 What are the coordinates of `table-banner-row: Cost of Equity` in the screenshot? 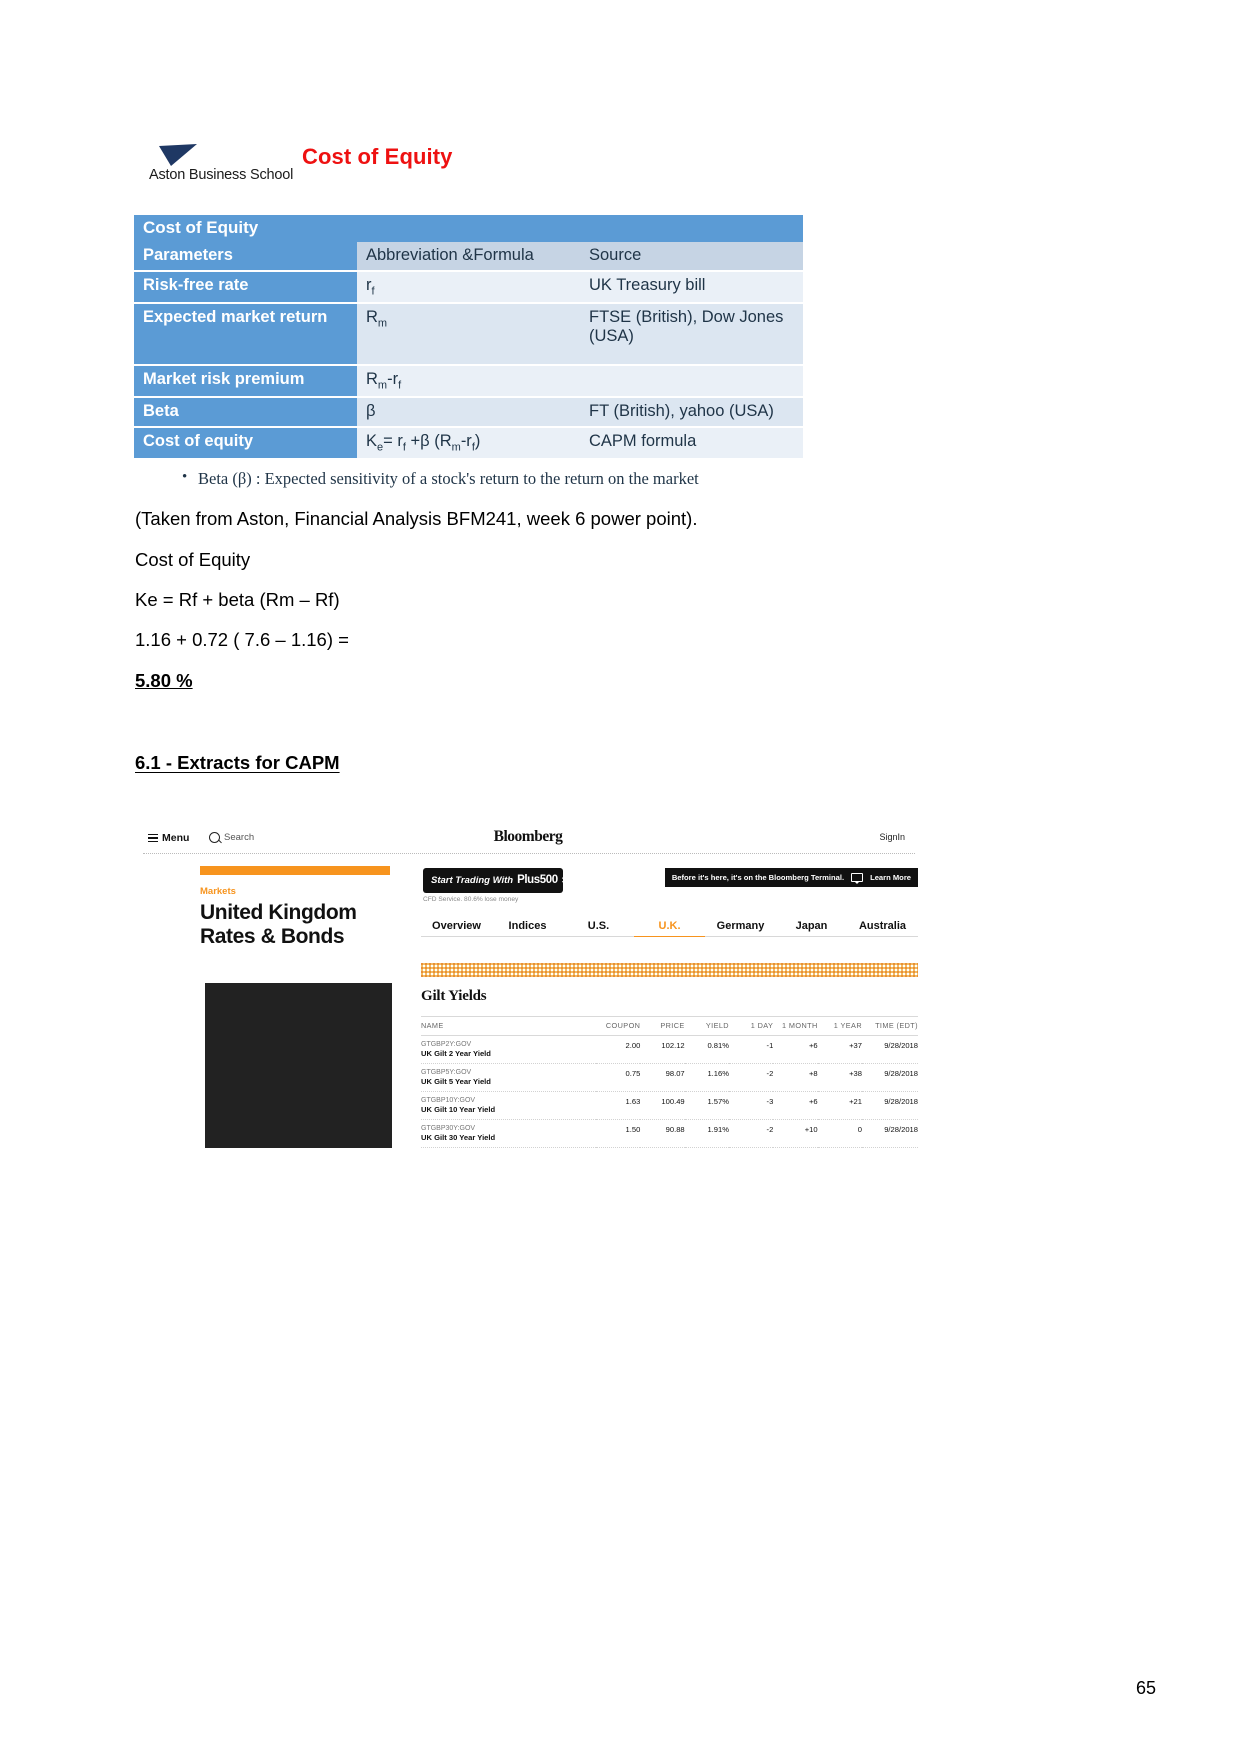 It's located at (468, 229).